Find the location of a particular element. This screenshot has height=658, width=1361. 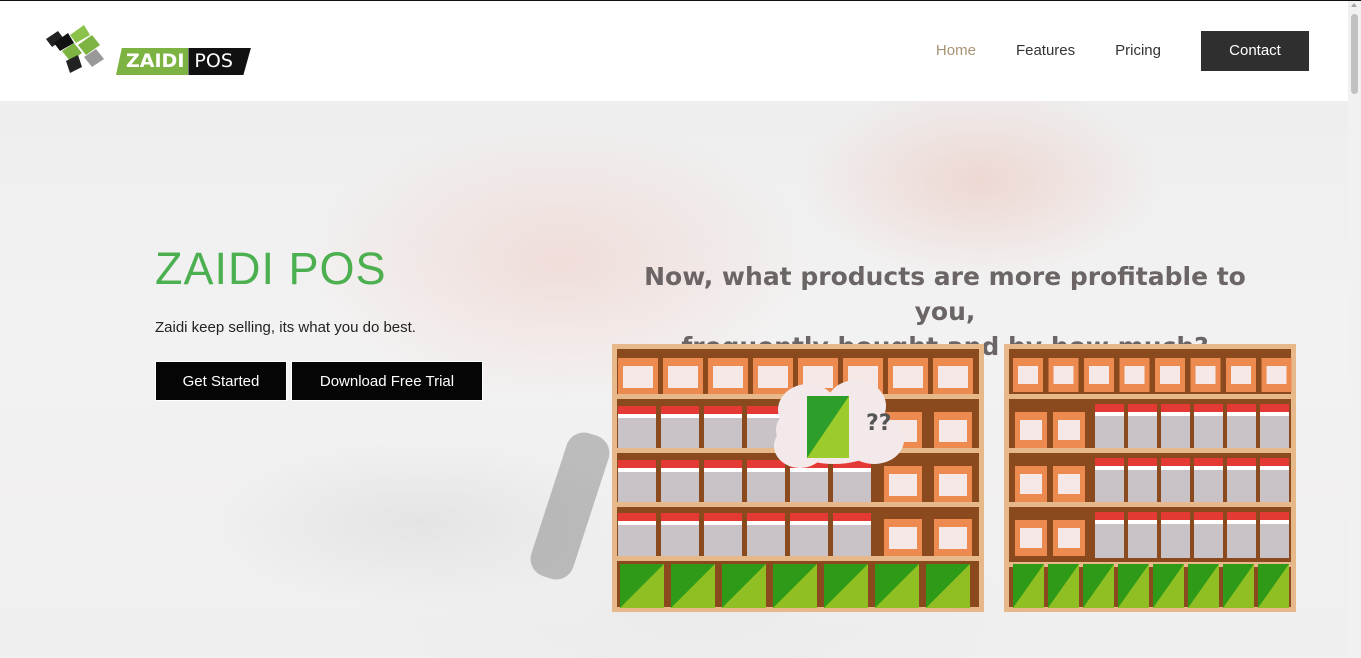

scrollbar is located at coordinates (1354, 329).